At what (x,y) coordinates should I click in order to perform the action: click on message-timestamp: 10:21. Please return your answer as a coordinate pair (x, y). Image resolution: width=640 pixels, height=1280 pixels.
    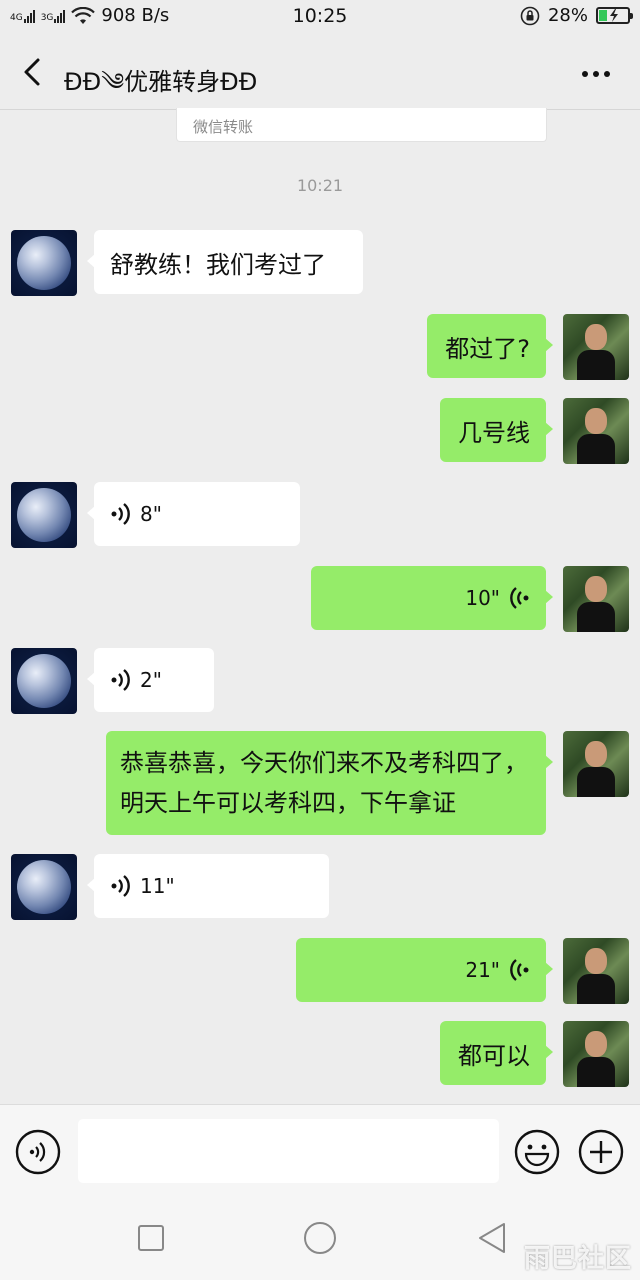
    Looking at the image, I should click on (320, 185).